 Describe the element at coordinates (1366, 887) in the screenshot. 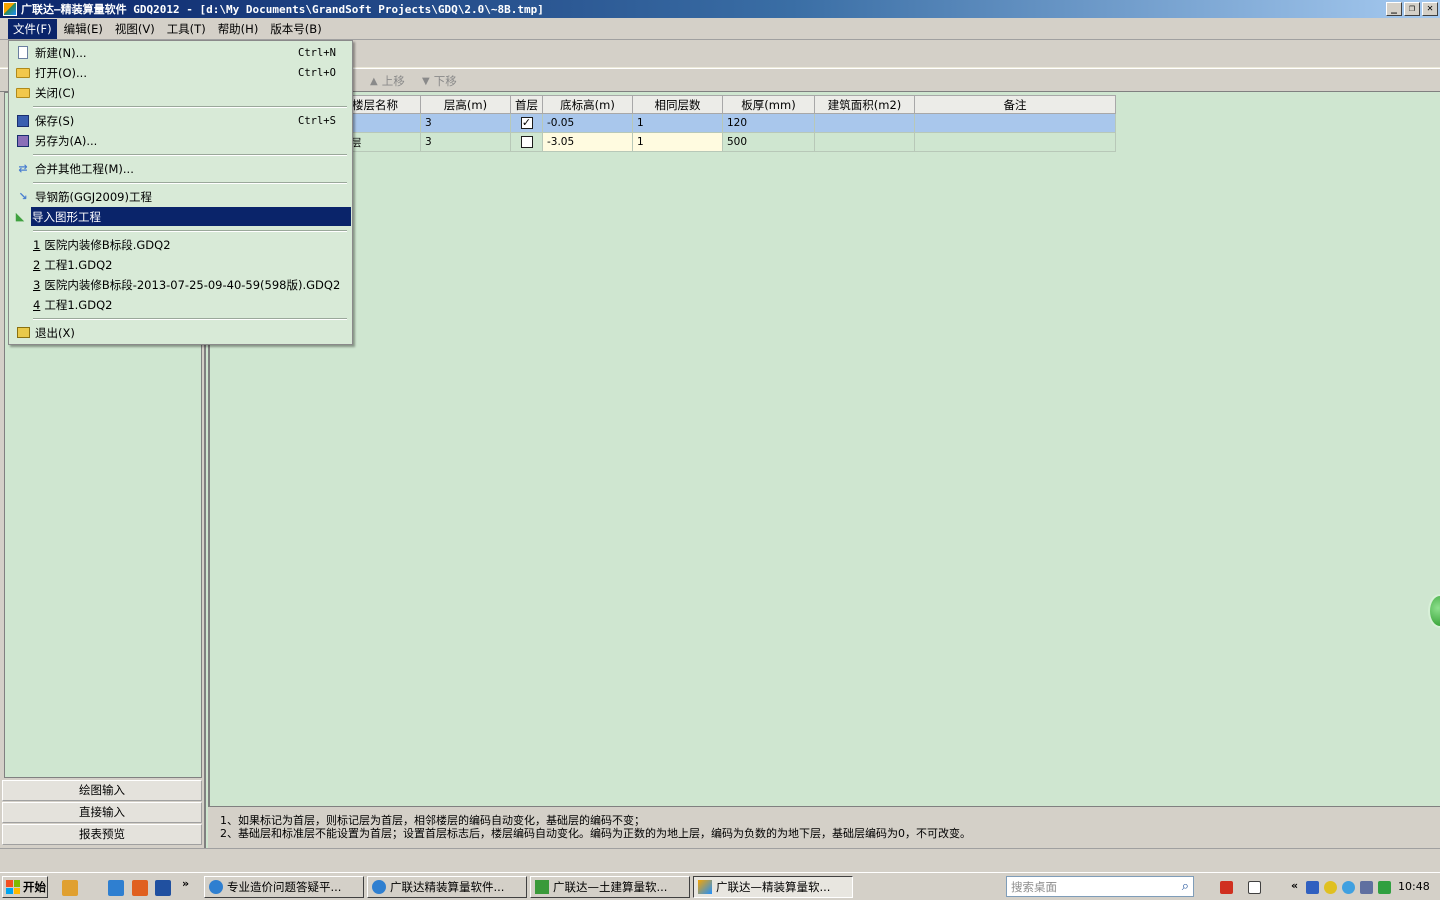

I see `monitor-icon` at that location.